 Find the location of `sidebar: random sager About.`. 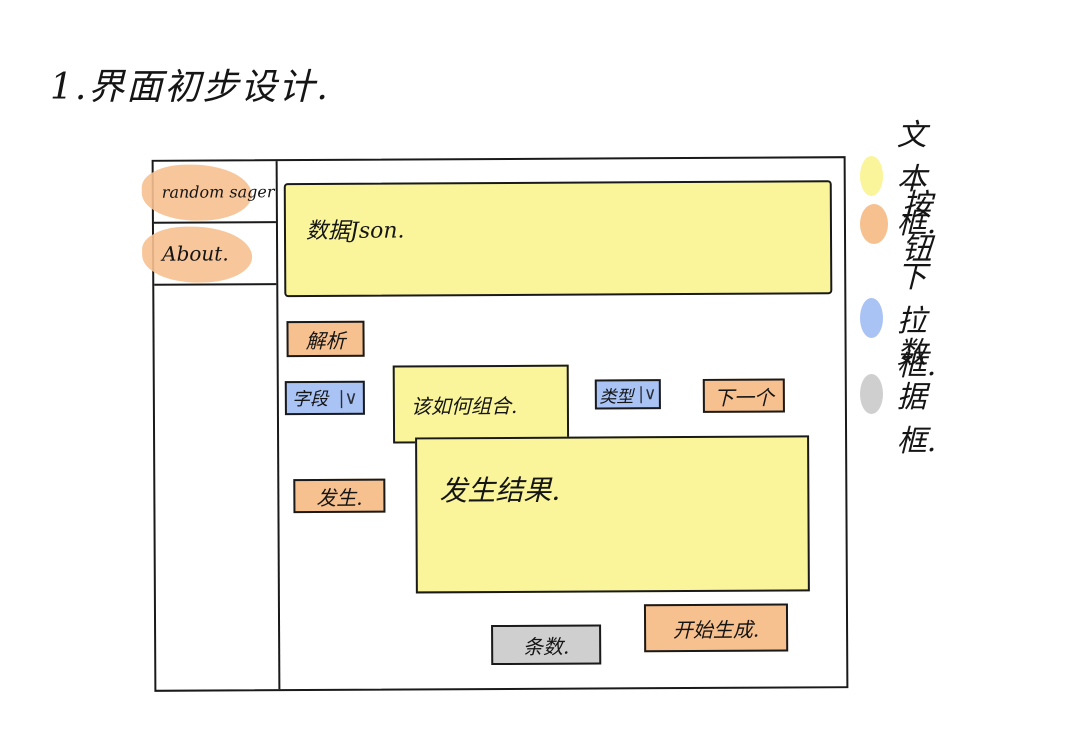

sidebar: random sager About. is located at coordinates (211, 425).